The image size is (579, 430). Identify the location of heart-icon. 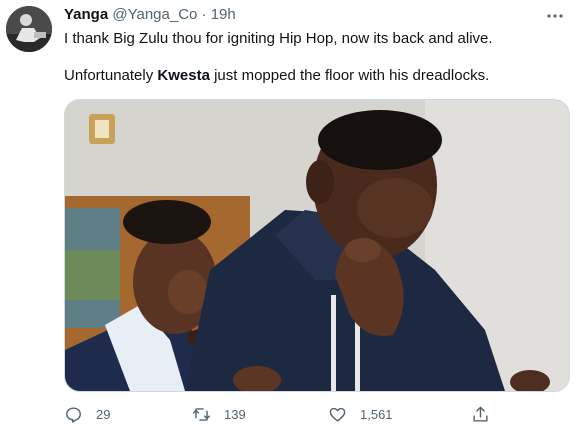
(337, 414).